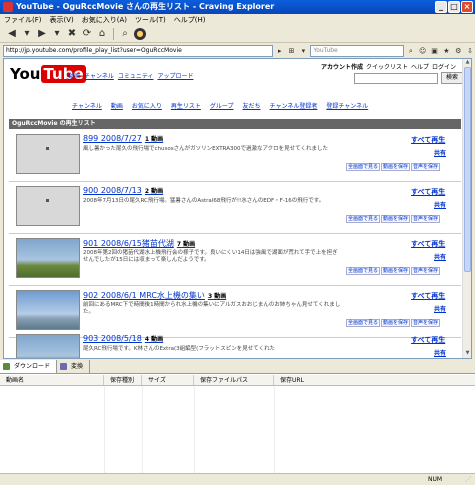 The height and width of the screenshot is (485, 475). Describe the element at coordinates (458, 51) in the screenshot. I see `settings-icon: ⚙` at that location.